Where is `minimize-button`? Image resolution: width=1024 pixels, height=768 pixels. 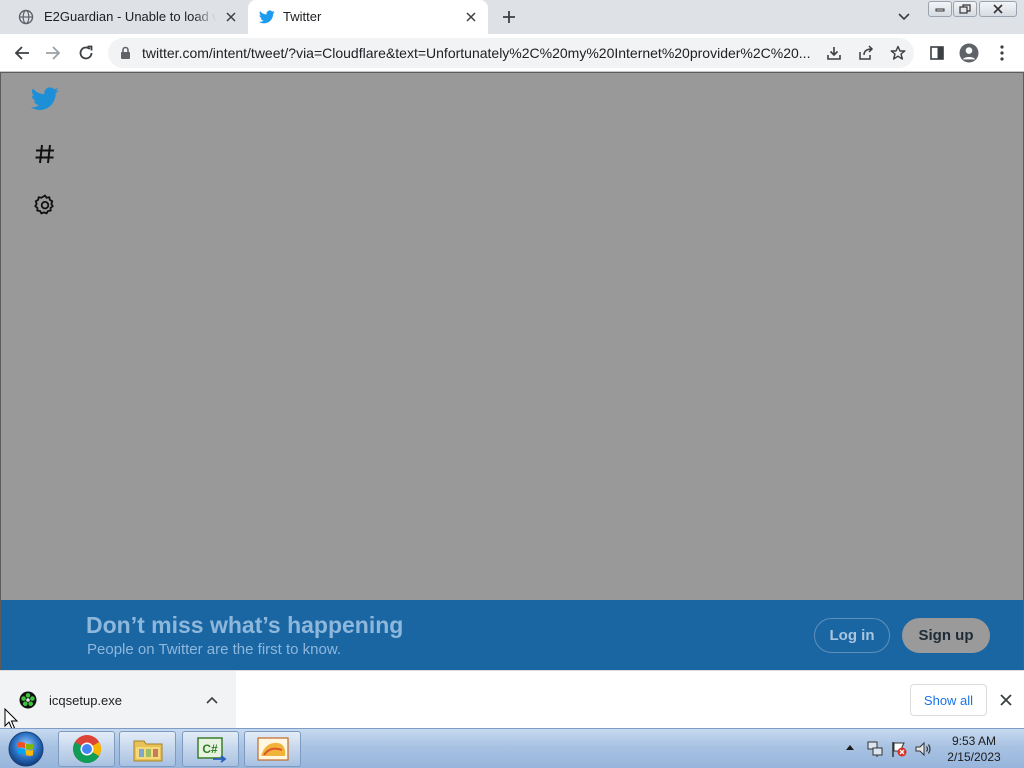
minimize-button is located at coordinates (940, 9).